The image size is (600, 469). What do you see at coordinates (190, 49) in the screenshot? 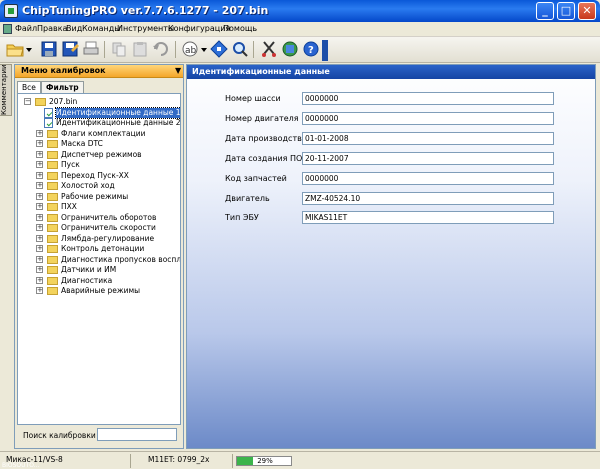
I see `compare-icon: ab` at bounding box center [190, 49].